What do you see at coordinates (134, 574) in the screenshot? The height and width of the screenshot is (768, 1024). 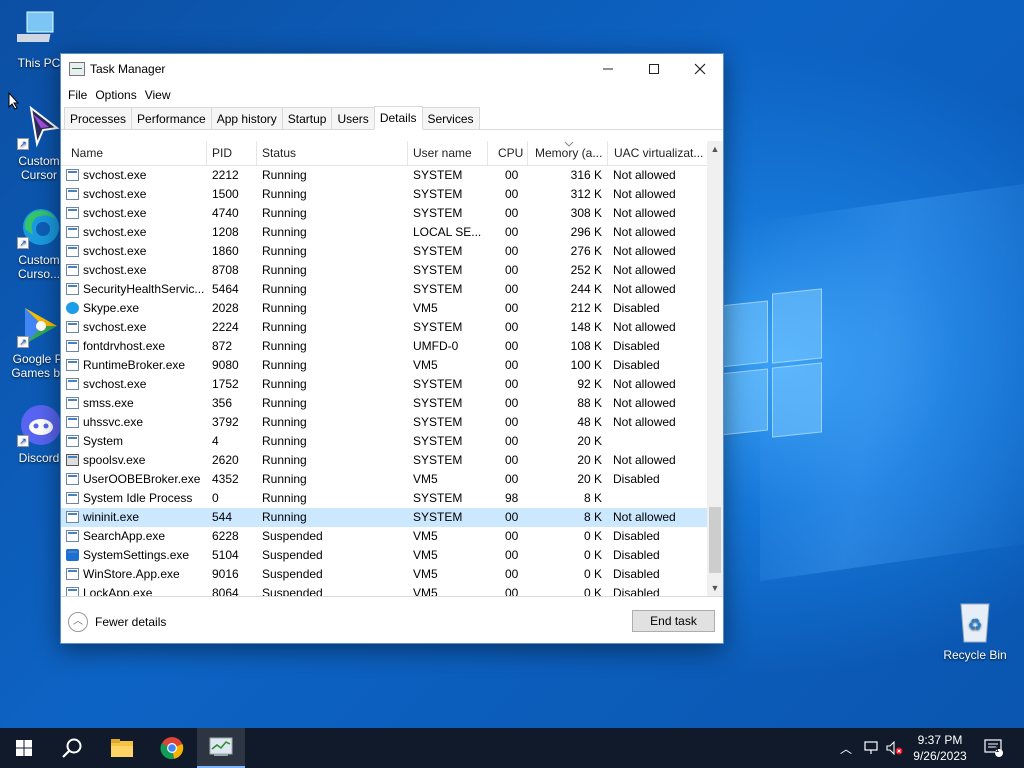 I see `cell-name: WinStore.App.exe` at bounding box center [134, 574].